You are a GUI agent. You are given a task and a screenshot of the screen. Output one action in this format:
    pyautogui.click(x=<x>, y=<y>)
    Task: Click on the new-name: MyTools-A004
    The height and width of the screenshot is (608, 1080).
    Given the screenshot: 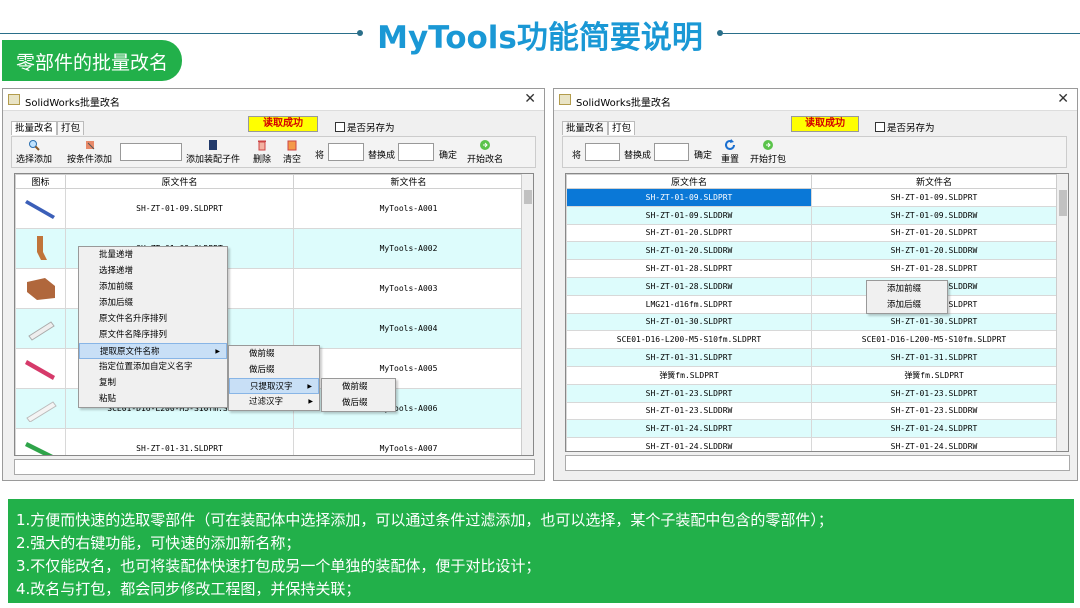 What is the action you would take?
    pyautogui.click(x=408, y=328)
    